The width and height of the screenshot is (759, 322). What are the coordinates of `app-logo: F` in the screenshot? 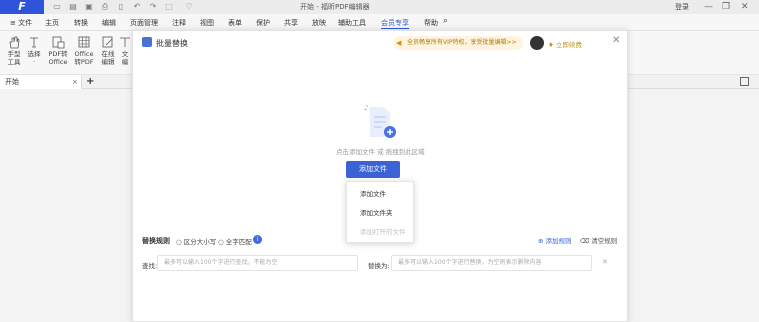 It's located at (22, 7).